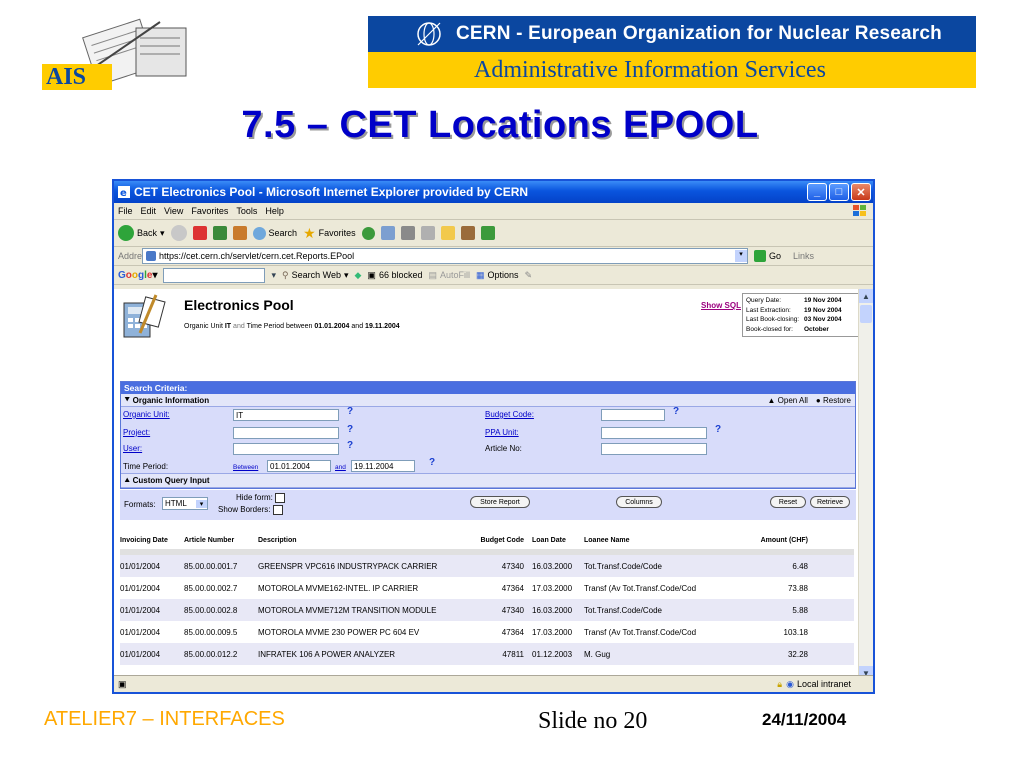 The height and width of the screenshot is (768, 1024). What do you see at coordinates (146, 414) in the screenshot?
I see `organic-unit-label: Organic Unit:` at bounding box center [146, 414].